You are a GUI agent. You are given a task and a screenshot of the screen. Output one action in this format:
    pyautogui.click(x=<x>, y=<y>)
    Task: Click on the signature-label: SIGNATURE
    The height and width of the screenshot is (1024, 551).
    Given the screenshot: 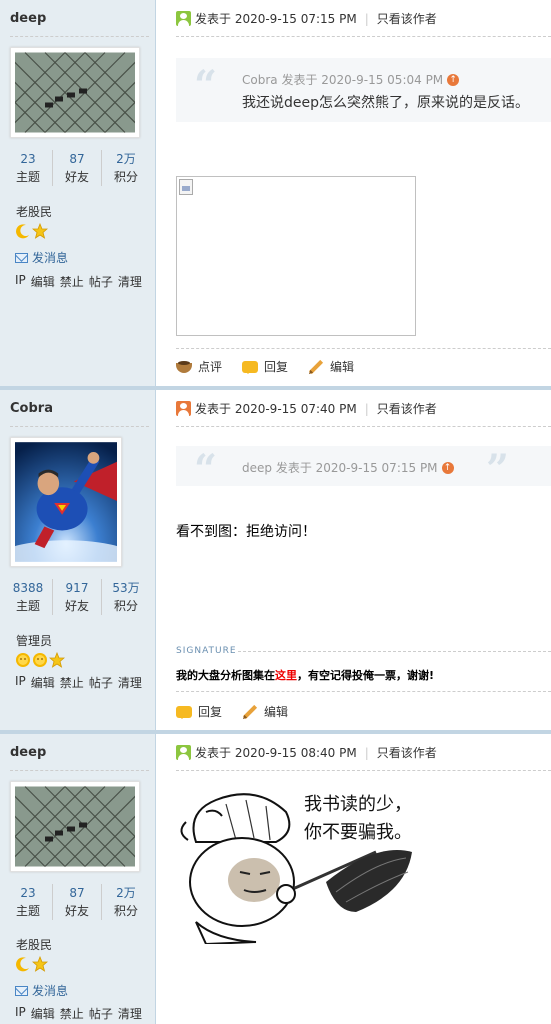 What is the action you would take?
    pyautogui.click(x=206, y=651)
    